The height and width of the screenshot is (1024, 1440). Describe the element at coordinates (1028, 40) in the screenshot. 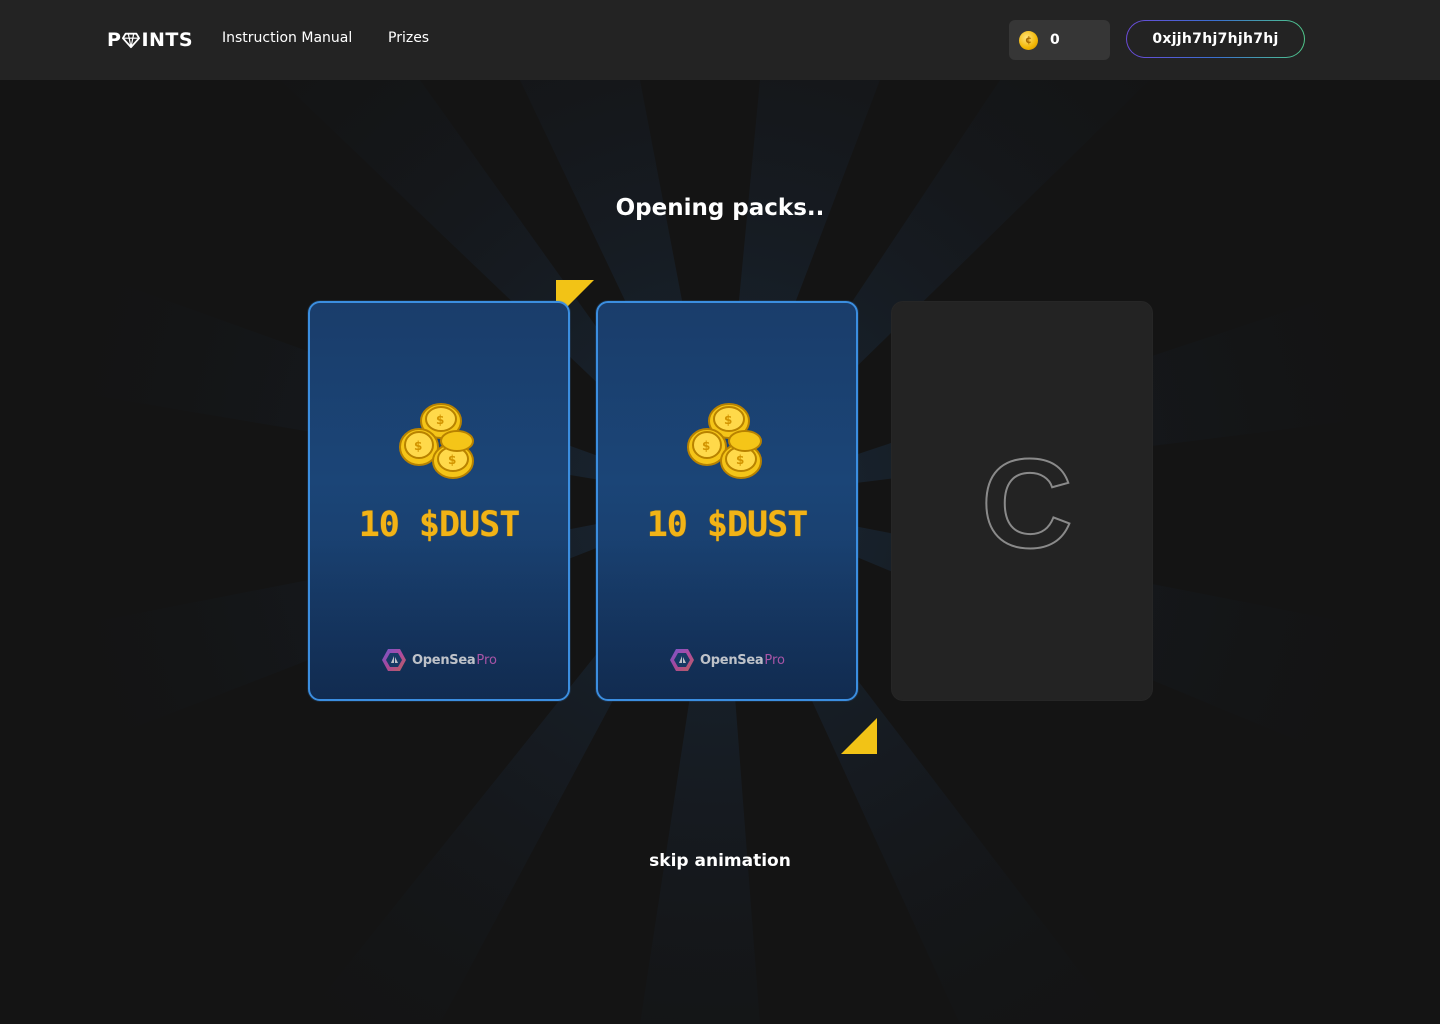

I see `coin-icon: ¢` at that location.